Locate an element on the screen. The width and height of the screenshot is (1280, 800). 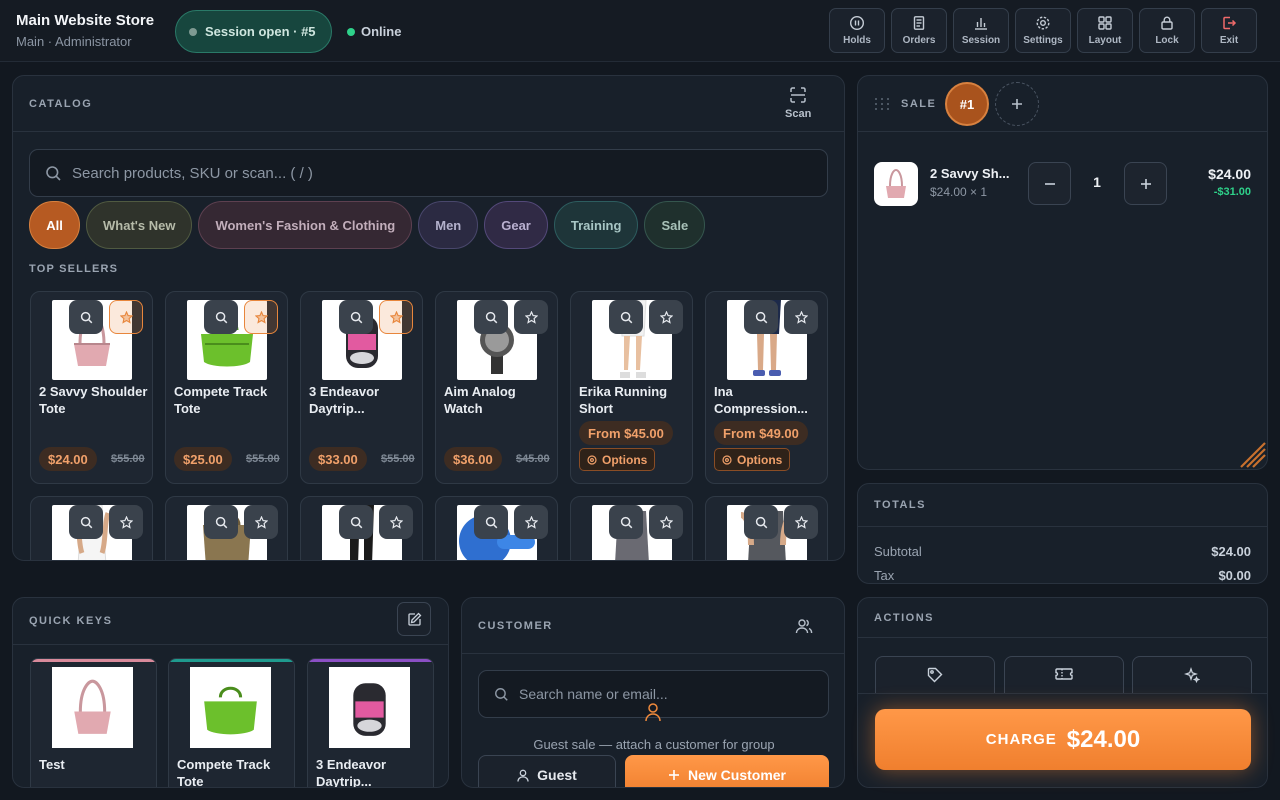
settings-button: Settings is located at coordinates (1043, 30).